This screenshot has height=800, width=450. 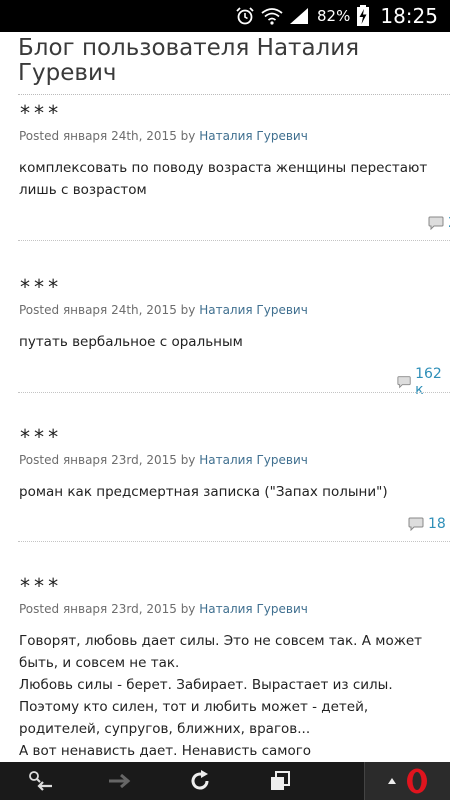 I want to click on forward-button, so click(x=120, y=781).